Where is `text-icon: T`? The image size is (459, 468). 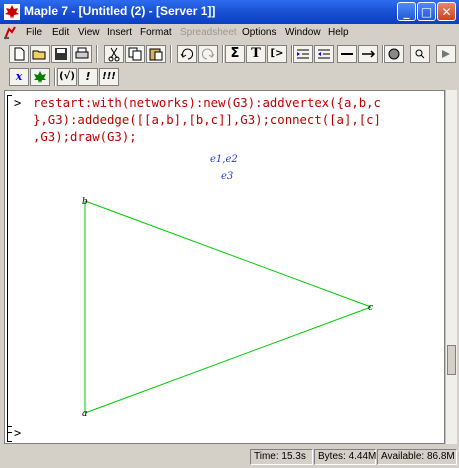 text-icon: T is located at coordinates (256, 53).